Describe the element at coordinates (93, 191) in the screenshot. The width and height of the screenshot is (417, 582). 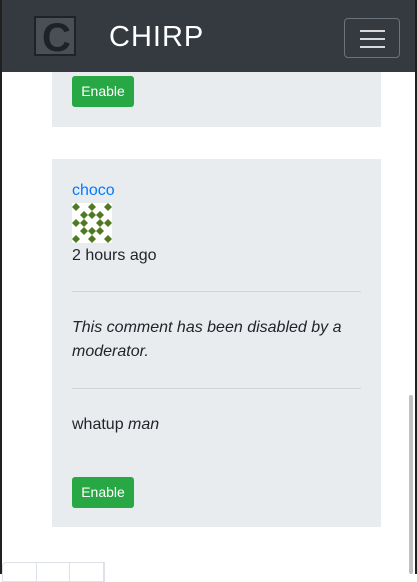
I see `comment-author-link: choco` at that location.